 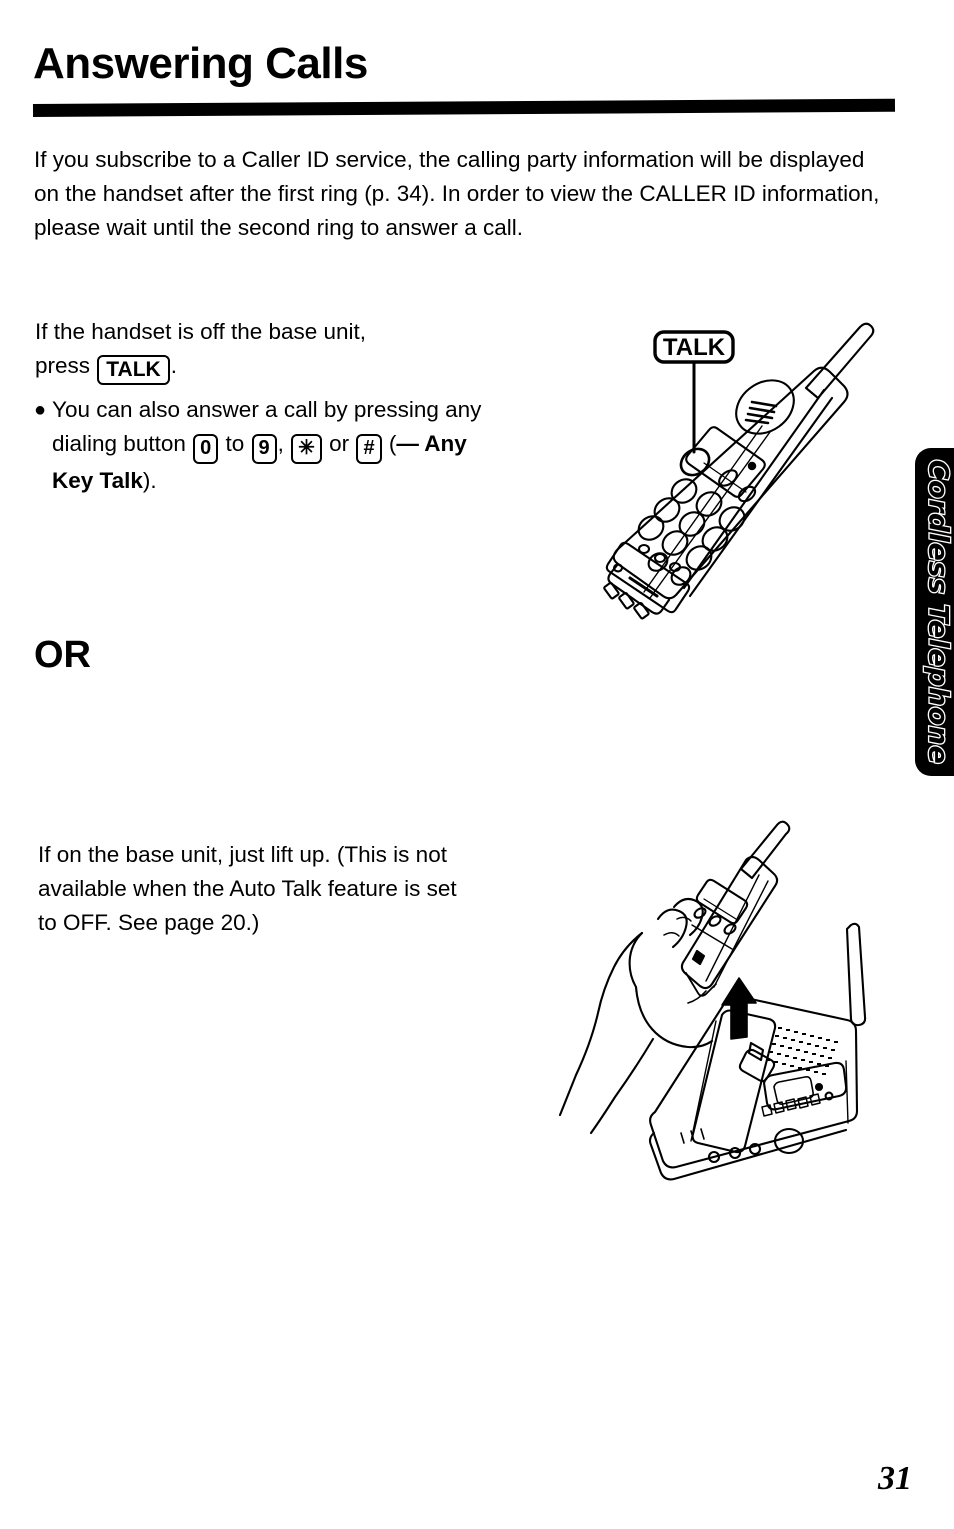 I want to click on figure-handset-talk: TALK, so click(x=726, y=471).